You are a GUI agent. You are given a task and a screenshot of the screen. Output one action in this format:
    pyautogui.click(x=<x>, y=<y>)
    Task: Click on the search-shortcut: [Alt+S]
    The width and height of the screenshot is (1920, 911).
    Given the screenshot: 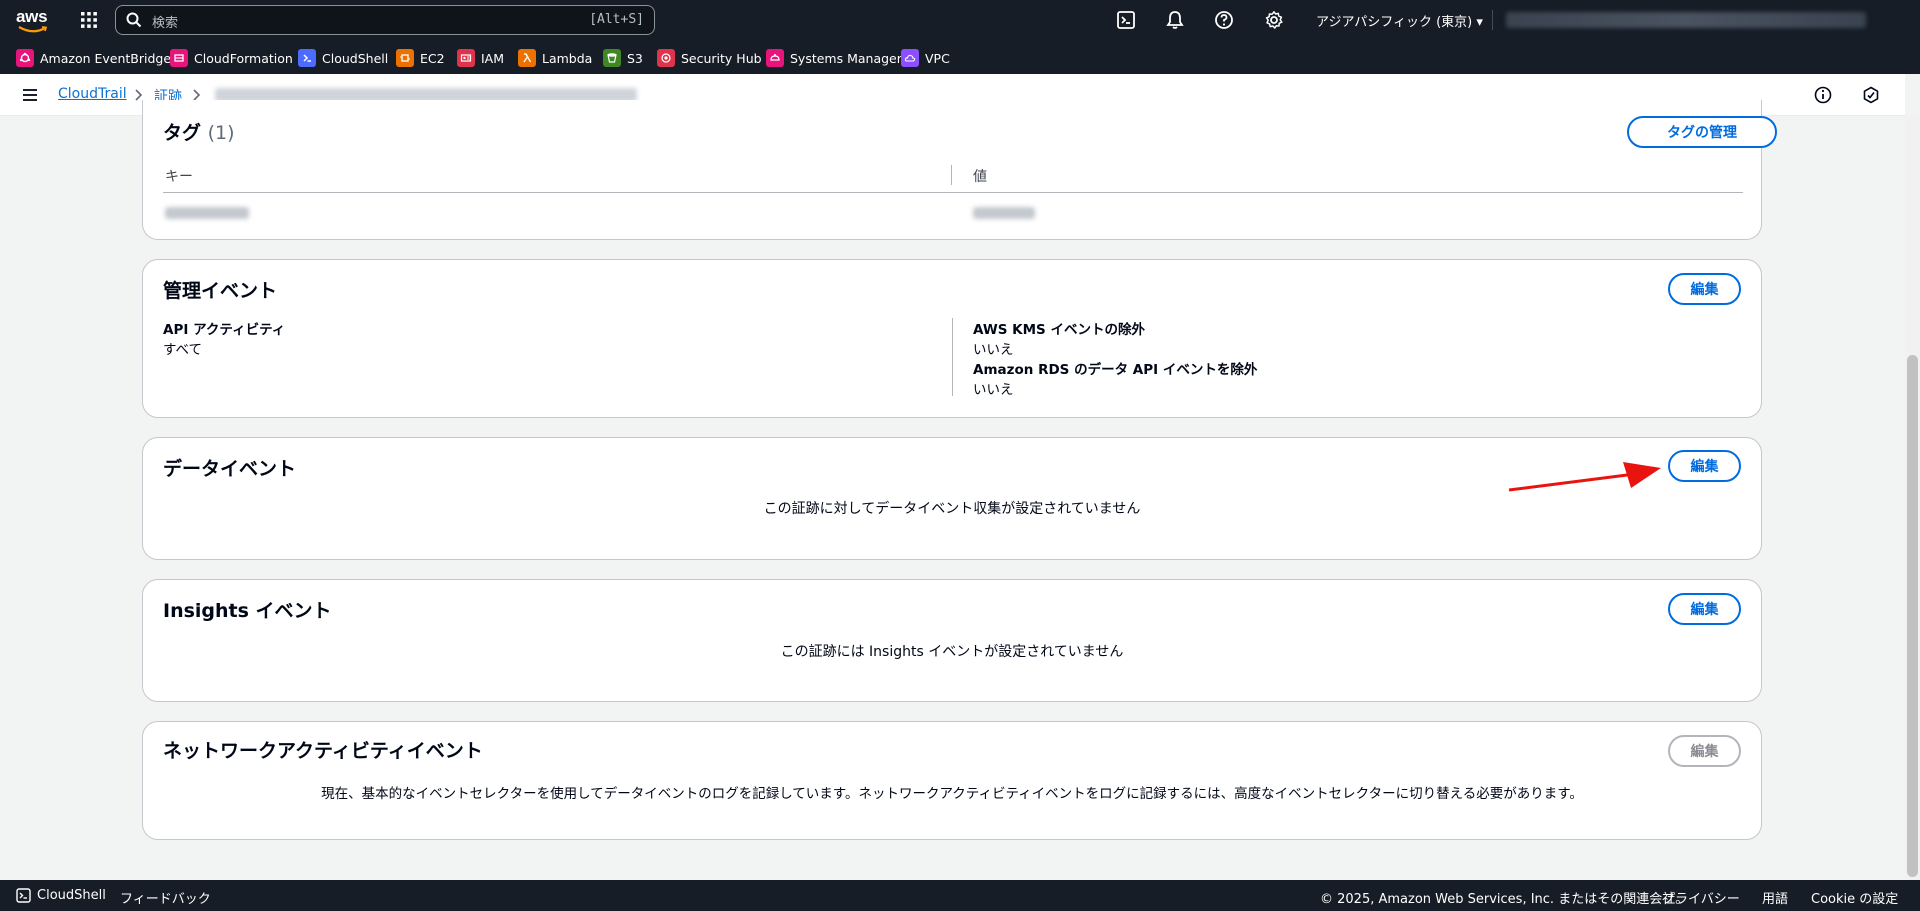 What is the action you would take?
    pyautogui.click(x=616, y=19)
    